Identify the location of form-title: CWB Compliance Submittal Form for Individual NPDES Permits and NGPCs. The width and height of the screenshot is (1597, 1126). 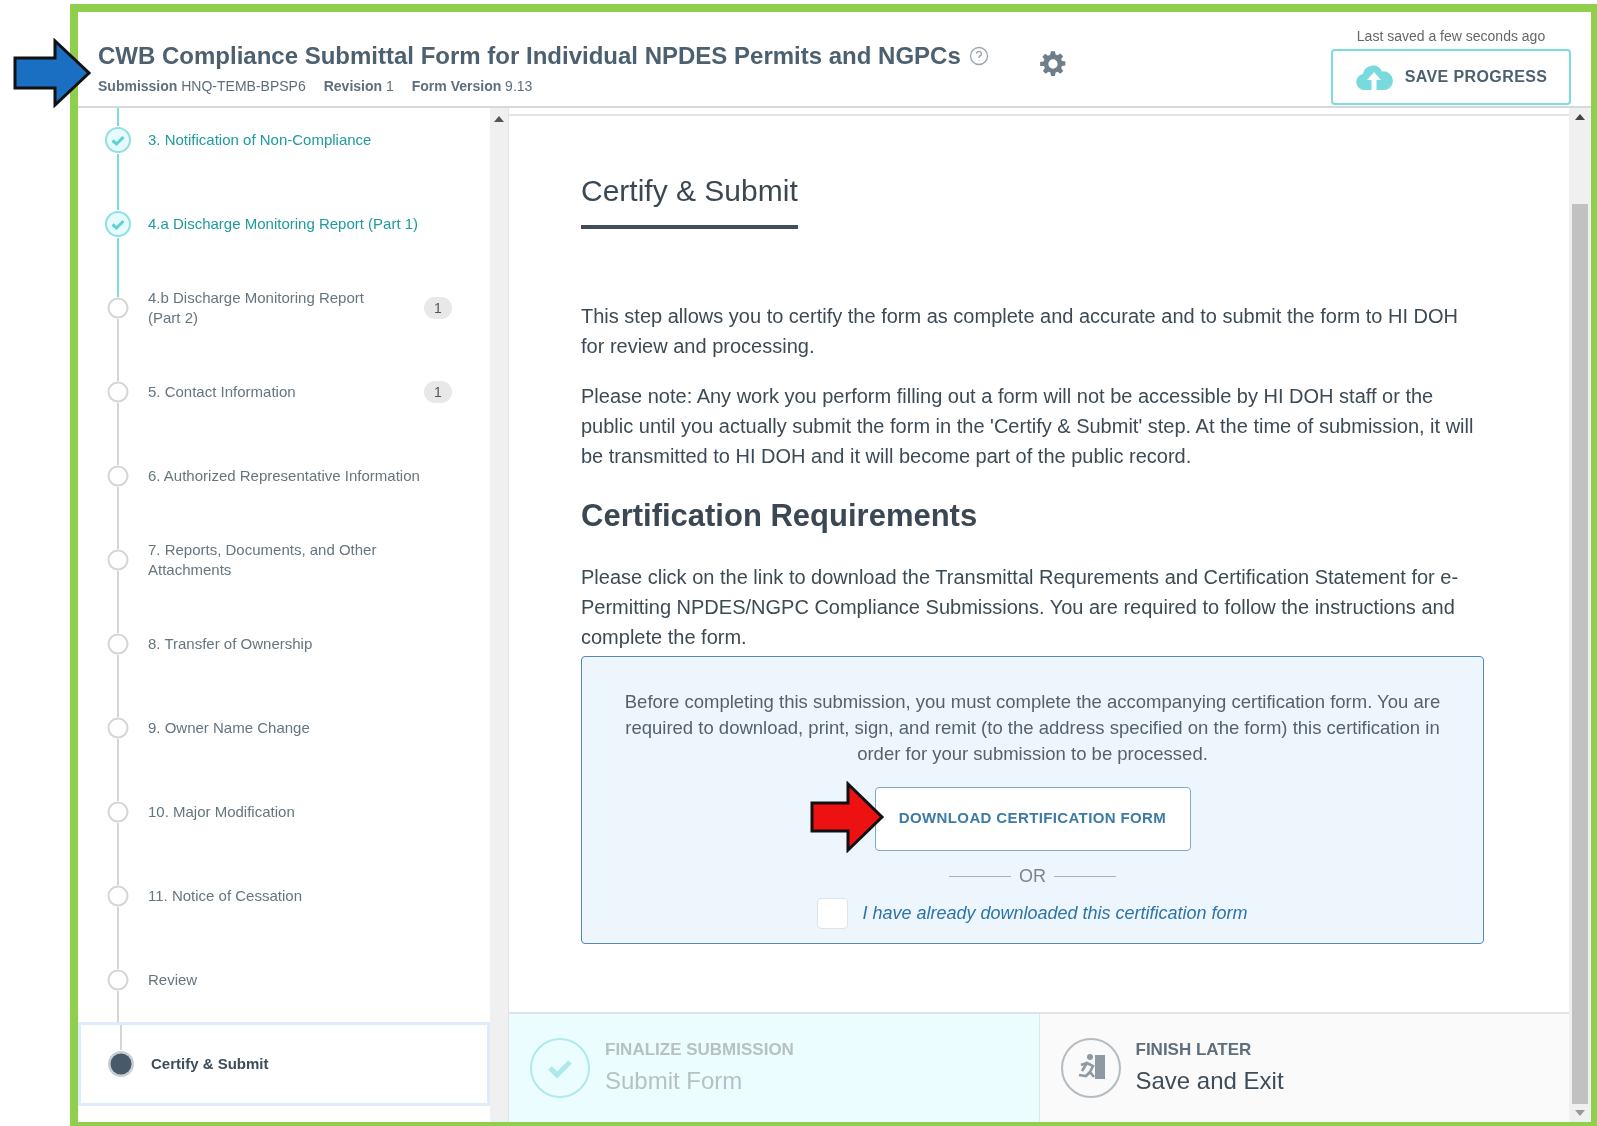
(529, 56).